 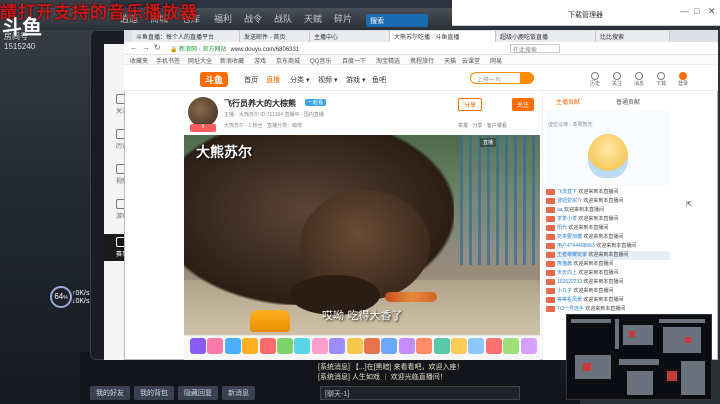 What do you see at coordinates (251, 80) in the screenshot?
I see `nav-home: 首页` at bounding box center [251, 80].